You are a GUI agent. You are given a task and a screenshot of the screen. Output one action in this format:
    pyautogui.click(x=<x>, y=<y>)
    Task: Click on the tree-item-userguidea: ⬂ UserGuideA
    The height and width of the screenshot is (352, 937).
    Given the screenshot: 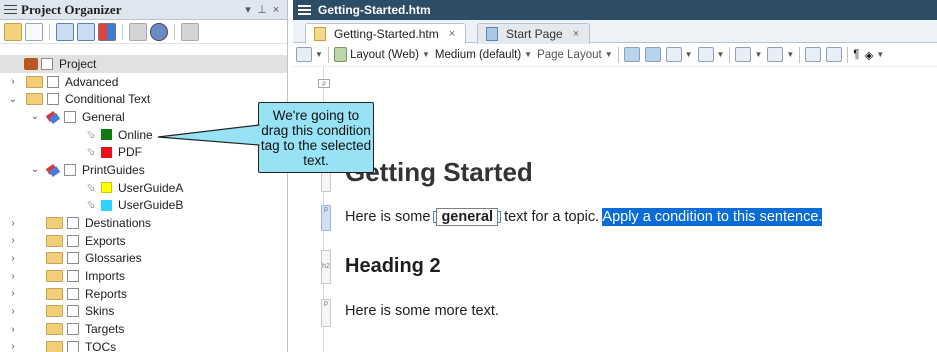 What is the action you would take?
    pyautogui.click(x=143, y=188)
    